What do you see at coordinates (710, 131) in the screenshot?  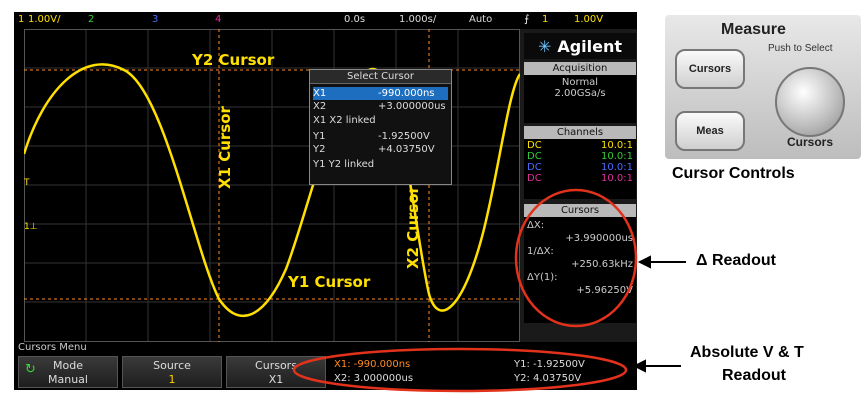 I see `meas-button: Meas` at bounding box center [710, 131].